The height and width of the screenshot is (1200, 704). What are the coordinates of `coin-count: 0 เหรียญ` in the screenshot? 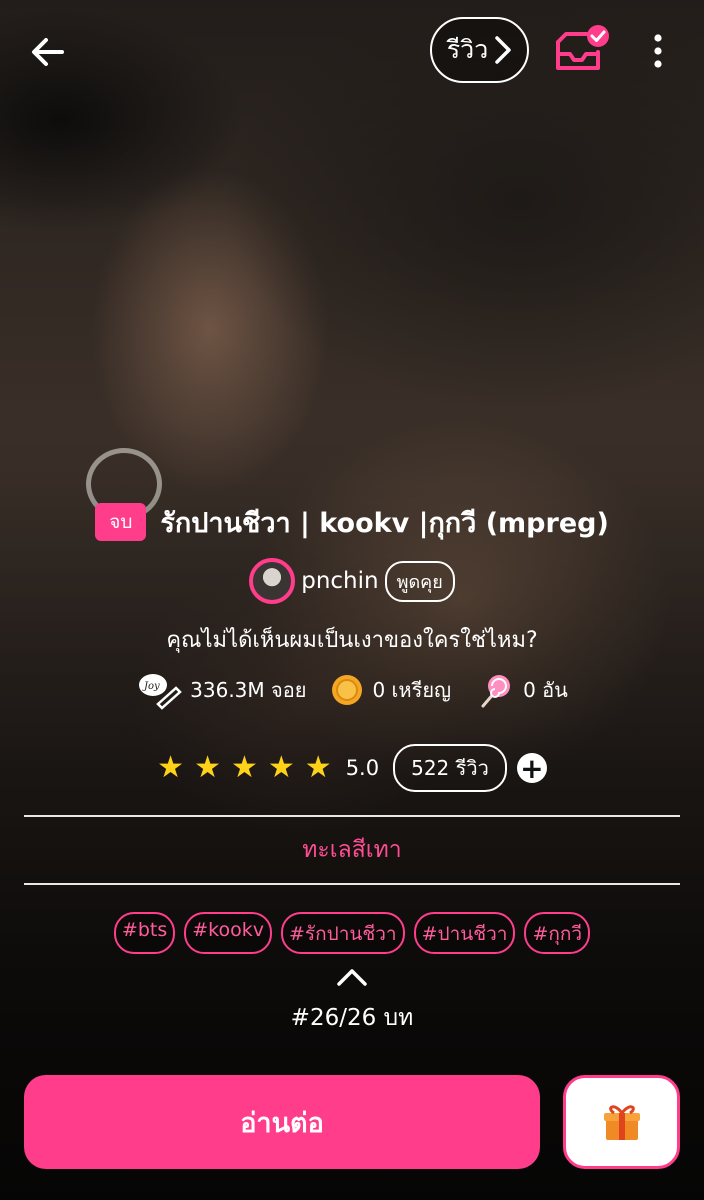 It's located at (412, 690).